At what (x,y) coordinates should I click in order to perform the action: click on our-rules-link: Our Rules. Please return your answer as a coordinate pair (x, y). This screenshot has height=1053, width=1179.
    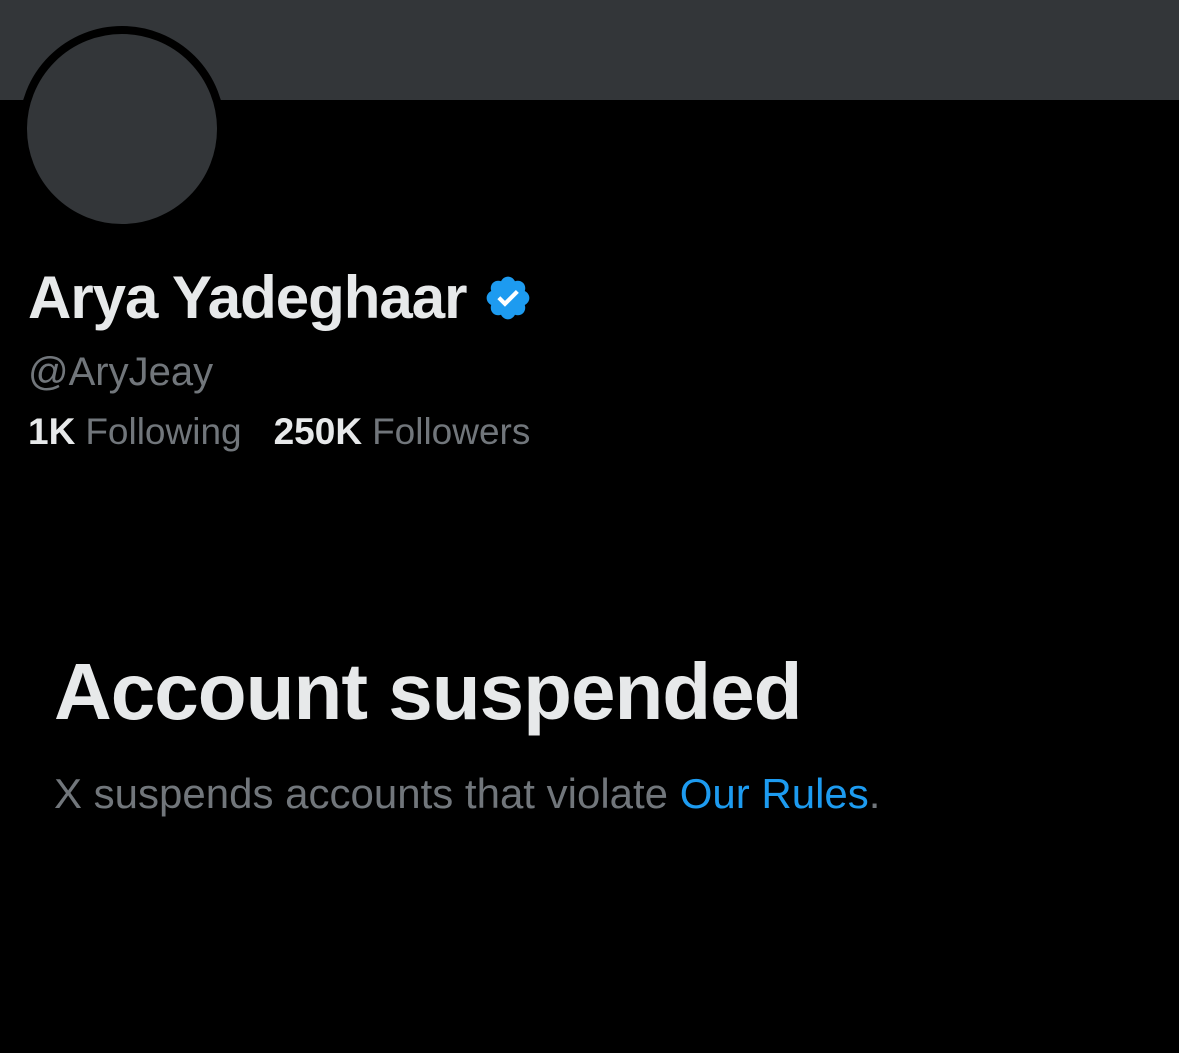
    Looking at the image, I should click on (774, 793).